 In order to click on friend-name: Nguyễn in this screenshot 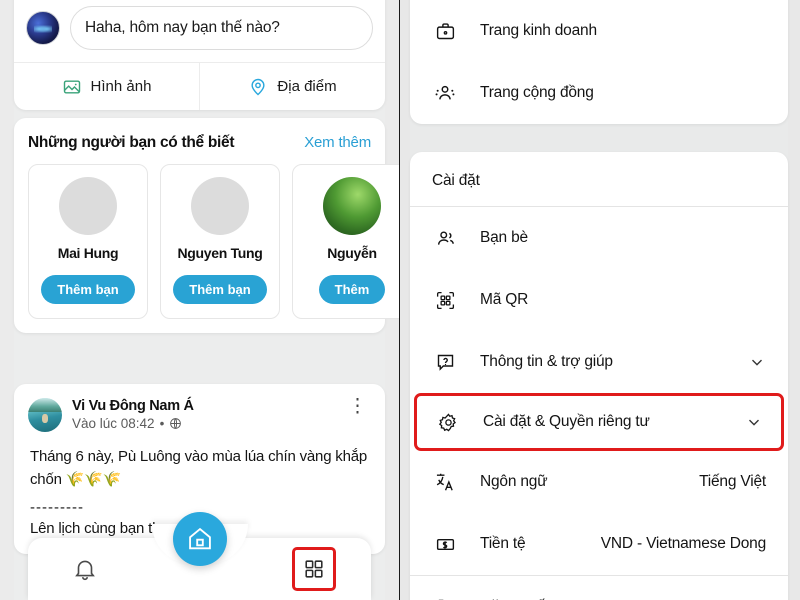, I will do `click(352, 253)`.